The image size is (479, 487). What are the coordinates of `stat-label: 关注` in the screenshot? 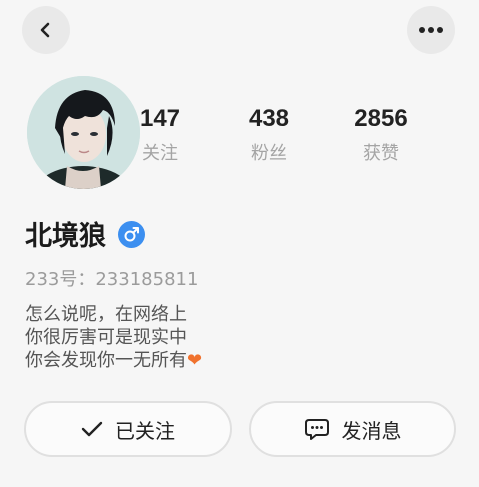 It's located at (160, 153).